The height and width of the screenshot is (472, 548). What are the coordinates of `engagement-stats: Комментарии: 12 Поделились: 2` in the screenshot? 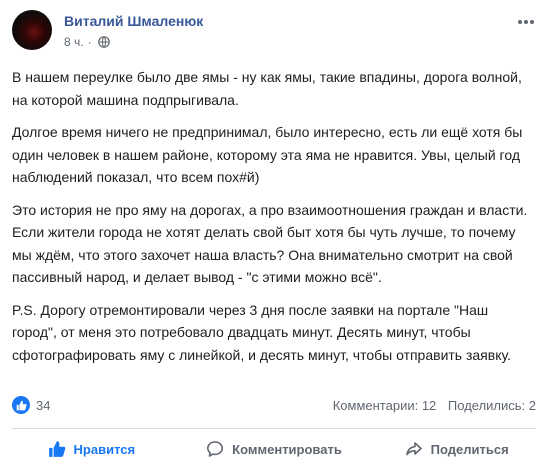 It's located at (434, 405).